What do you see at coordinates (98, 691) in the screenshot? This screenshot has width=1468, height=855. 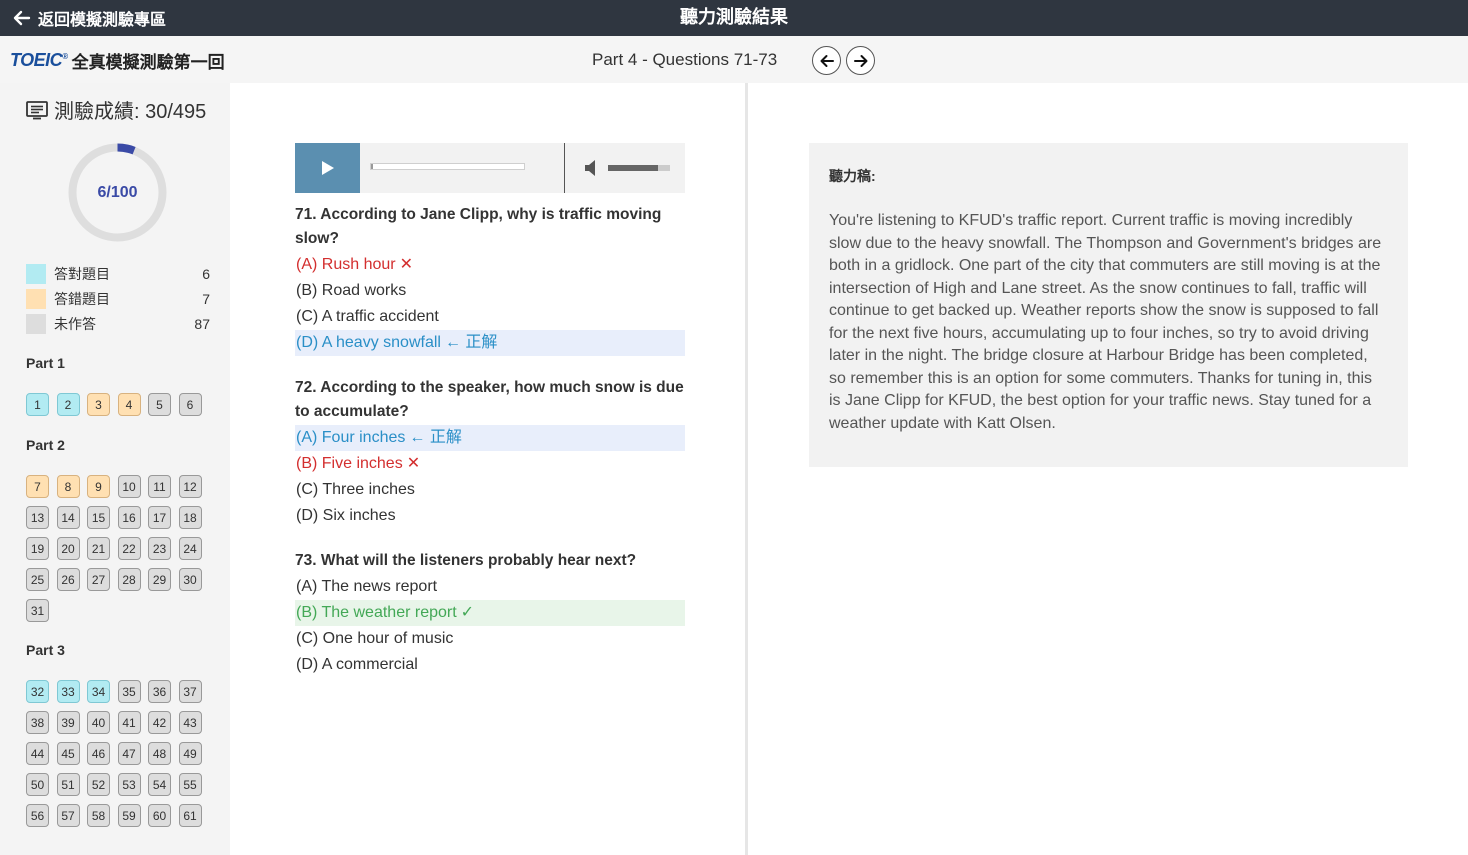 I see `question-button: 34` at bounding box center [98, 691].